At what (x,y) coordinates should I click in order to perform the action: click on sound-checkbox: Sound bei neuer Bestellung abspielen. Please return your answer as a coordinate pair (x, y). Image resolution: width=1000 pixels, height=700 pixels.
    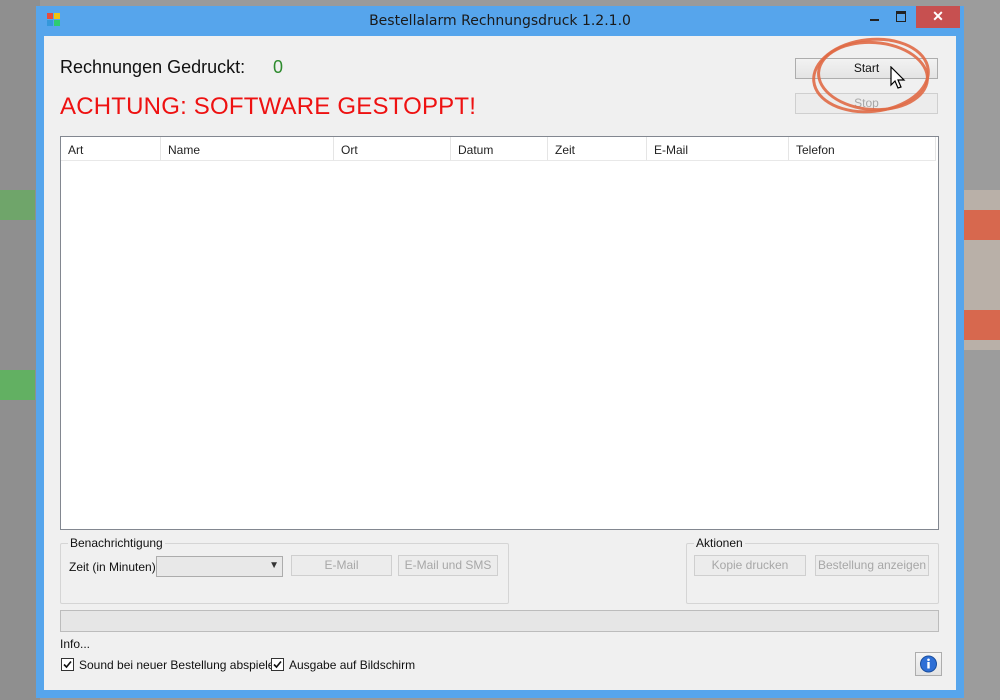
    Looking at the image, I should click on (171, 666).